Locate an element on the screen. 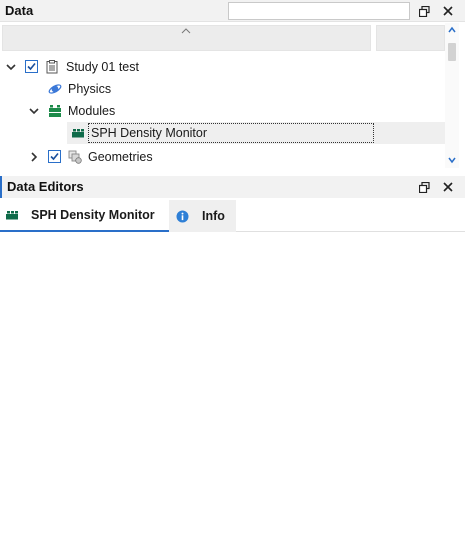  data-panel-title: Data is located at coordinates (19, 10).